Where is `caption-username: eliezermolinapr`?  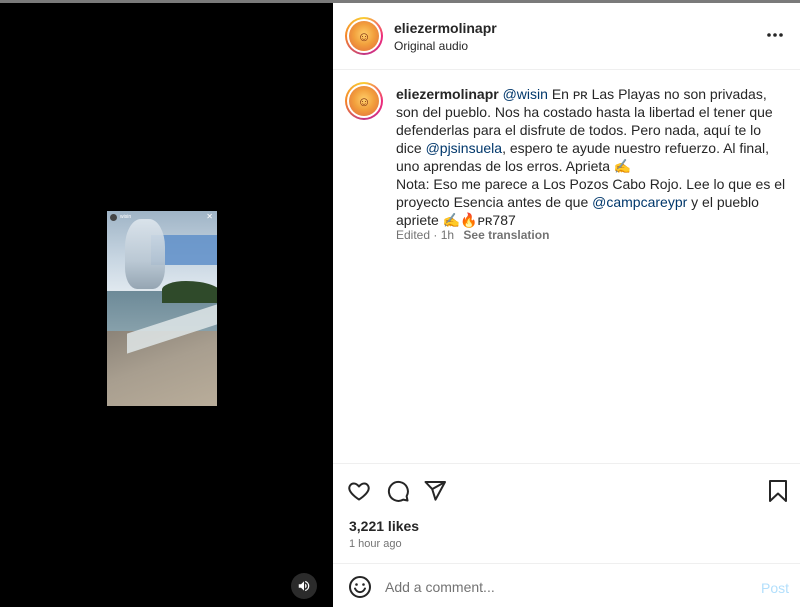
caption-username: eliezermolinapr is located at coordinates (447, 94).